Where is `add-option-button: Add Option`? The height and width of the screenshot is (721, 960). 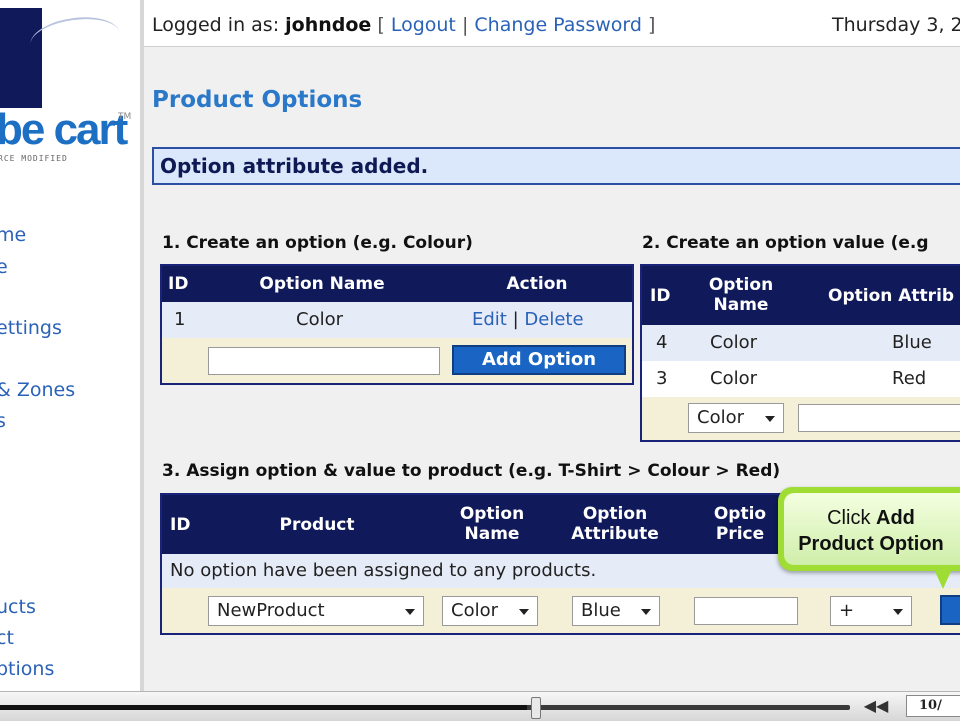
add-option-button: Add Option is located at coordinates (539, 360).